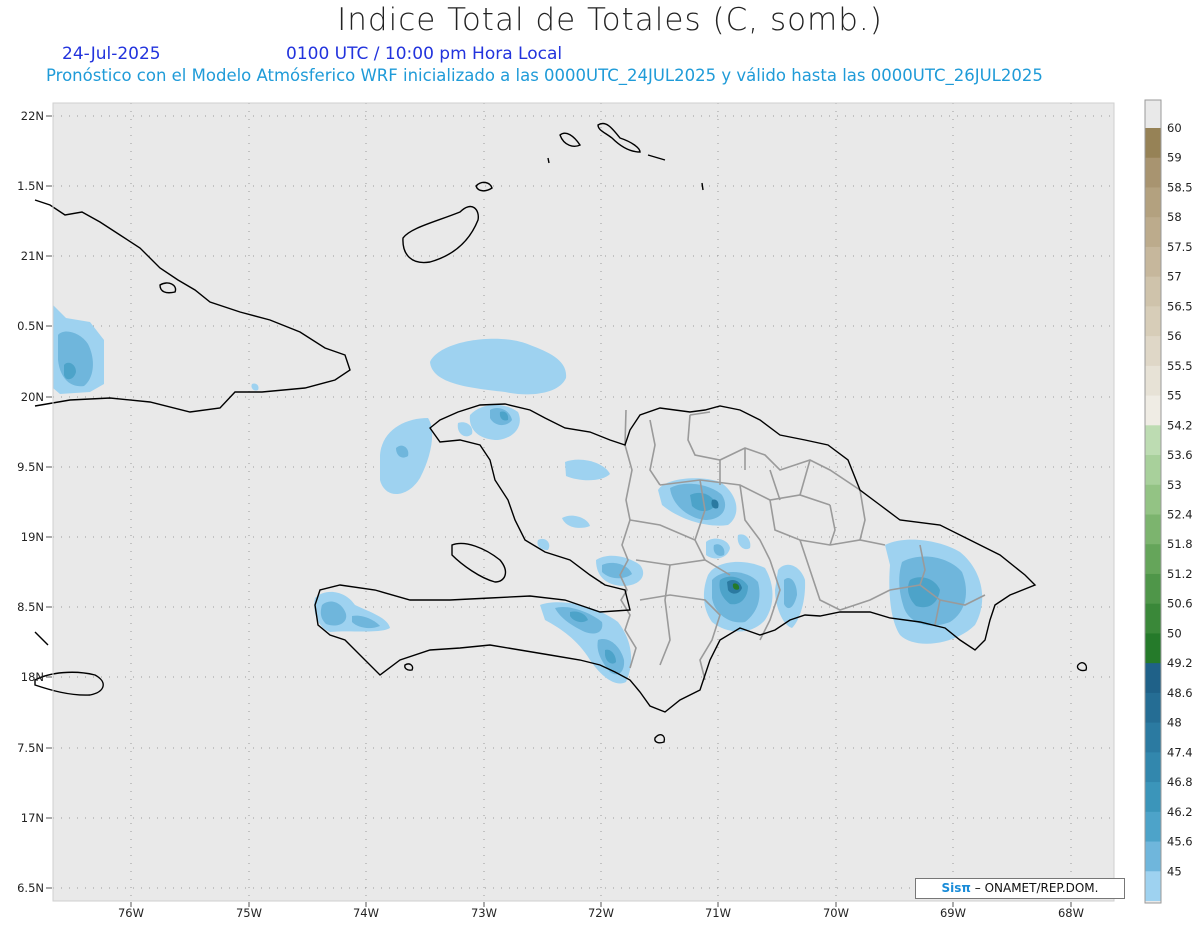  Describe the element at coordinates (601, 913) in the screenshot. I see `lon-tick-label: 72W` at that location.